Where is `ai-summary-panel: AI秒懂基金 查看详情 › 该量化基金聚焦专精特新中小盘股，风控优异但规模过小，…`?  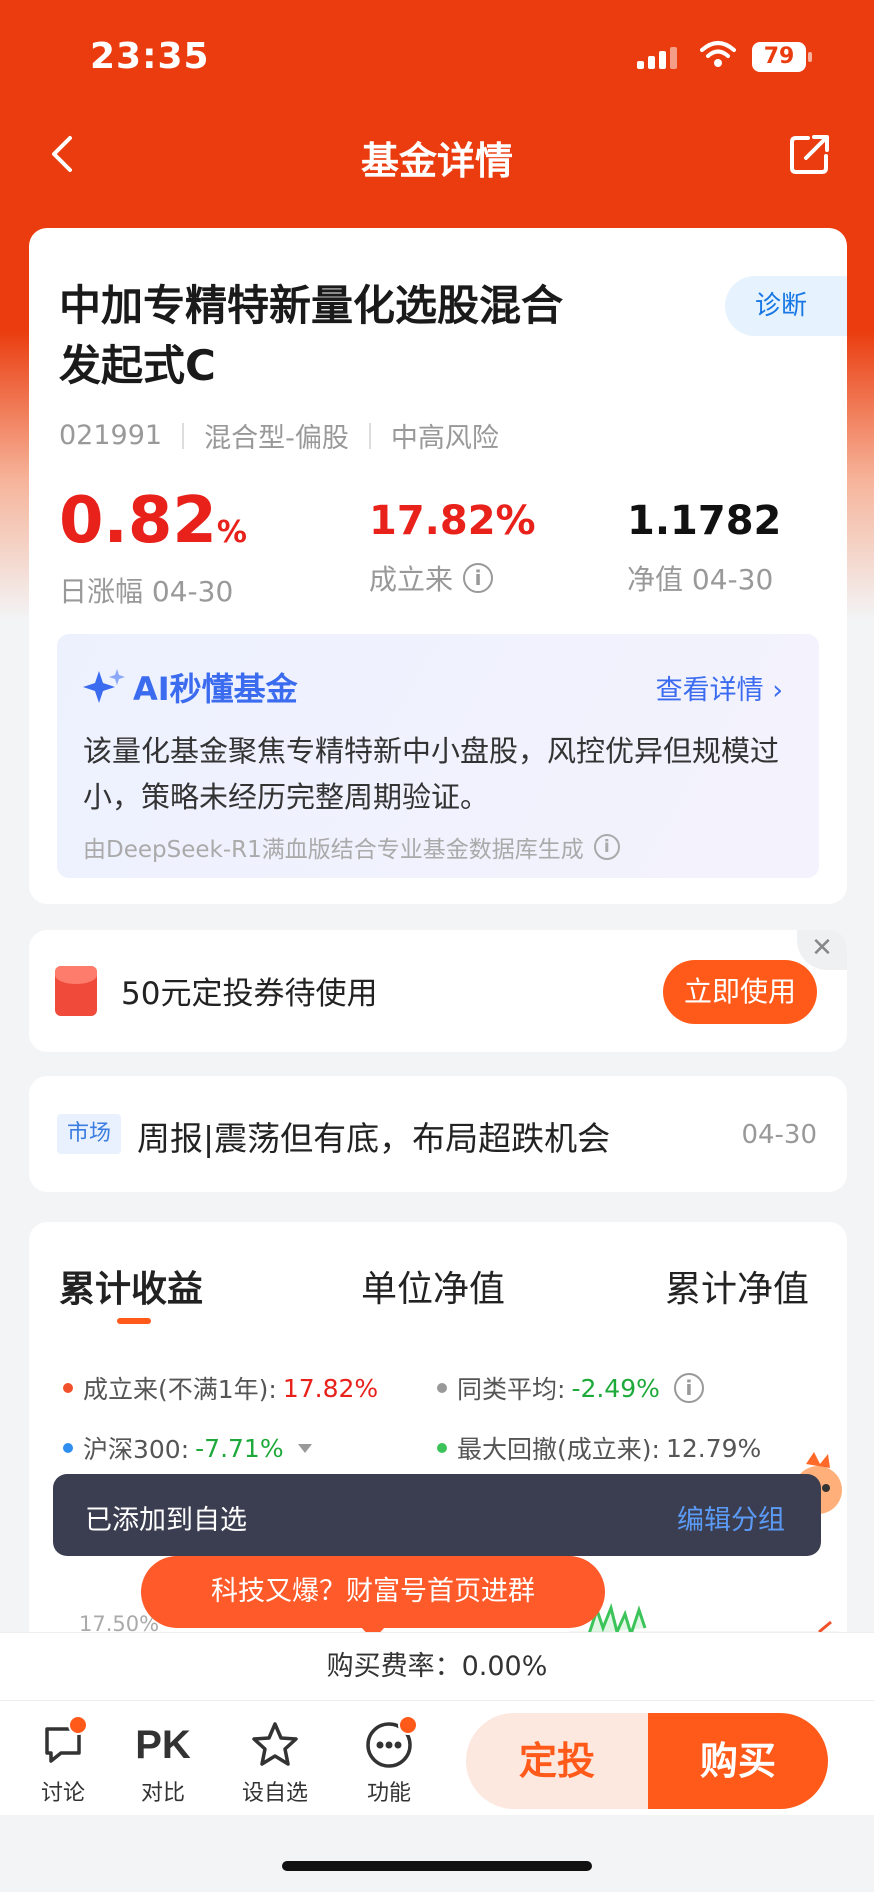
ai-summary-panel: AI秒懂基金 查看详情 › 该量化基金聚焦专精特新中小盘股，风控优异但规模过小，… is located at coordinates (438, 756).